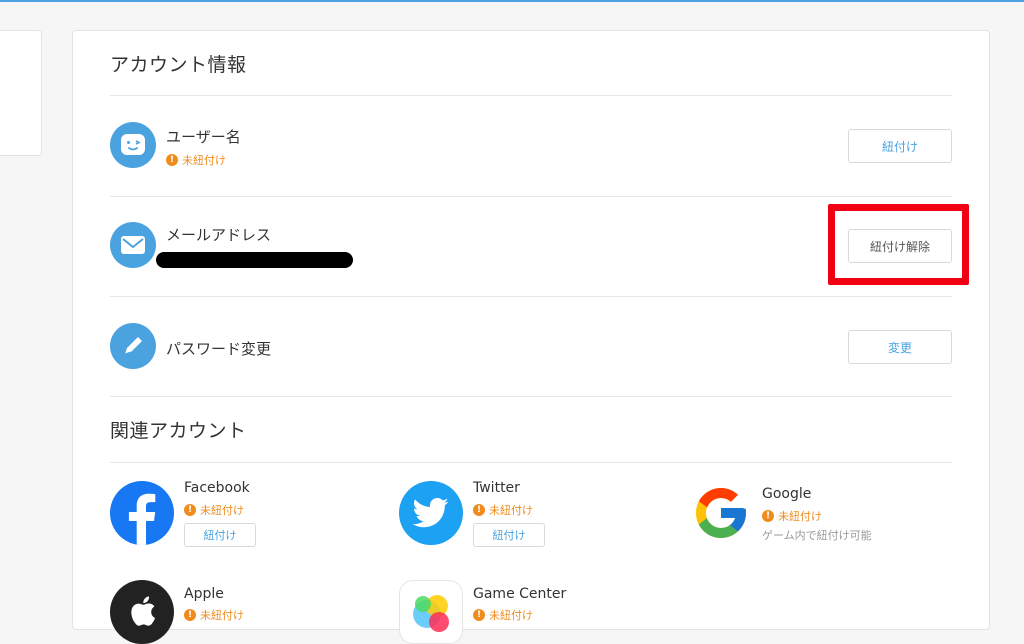  Describe the element at coordinates (721, 513) in the screenshot. I see `google-icon` at that location.